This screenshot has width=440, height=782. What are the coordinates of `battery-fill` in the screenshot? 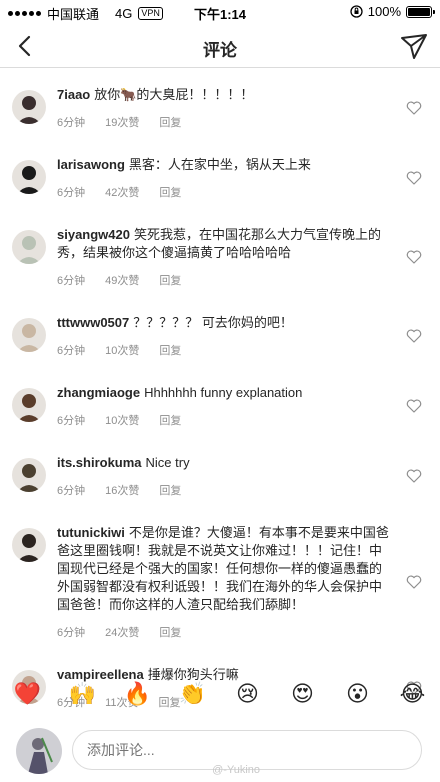 It's located at (419, 11).